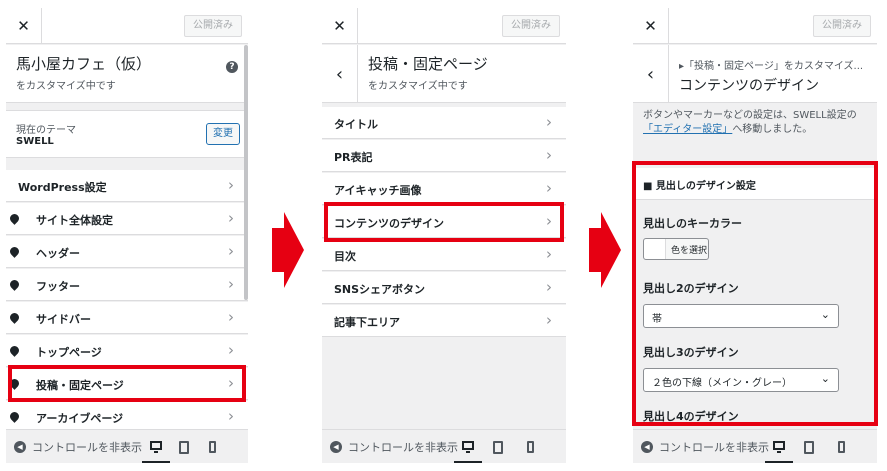  I want to click on menu-item-label: サイト全体設定, so click(74, 220).